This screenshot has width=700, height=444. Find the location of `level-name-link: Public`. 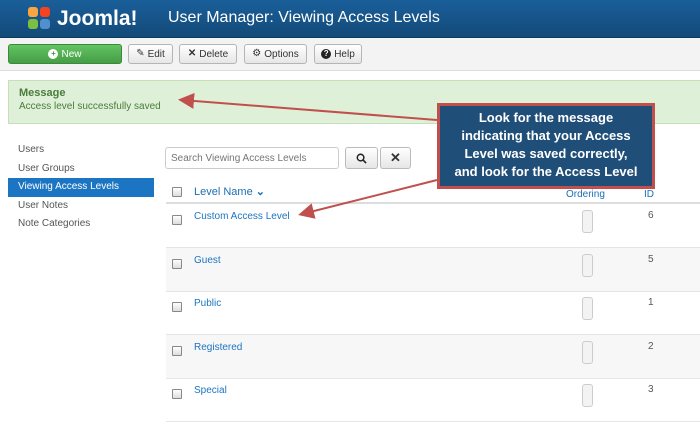

level-name-link: Public is located at coordinates (207, 303).